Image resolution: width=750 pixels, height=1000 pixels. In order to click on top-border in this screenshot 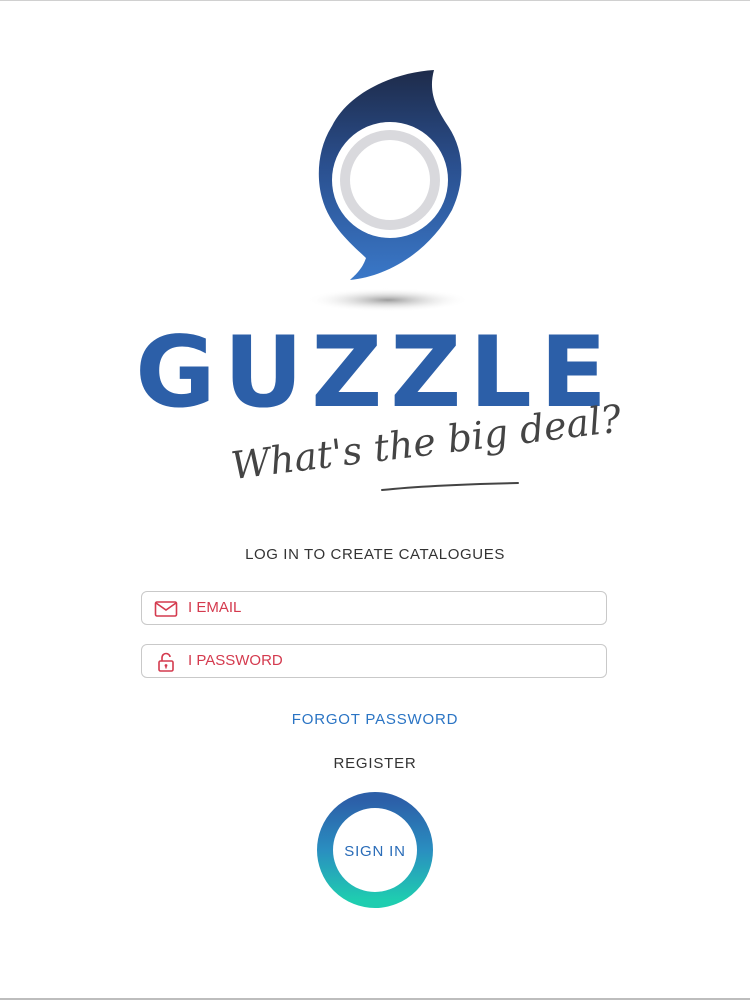, I will do `click(375, 0)`.